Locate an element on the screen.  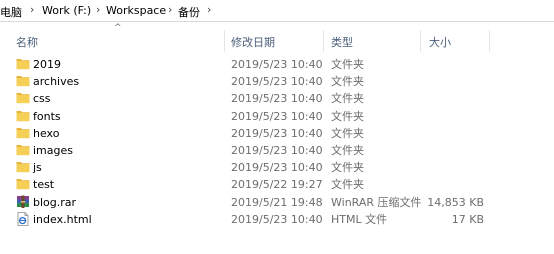
column-header-name: 名称 is located at coordinates (27, 42).